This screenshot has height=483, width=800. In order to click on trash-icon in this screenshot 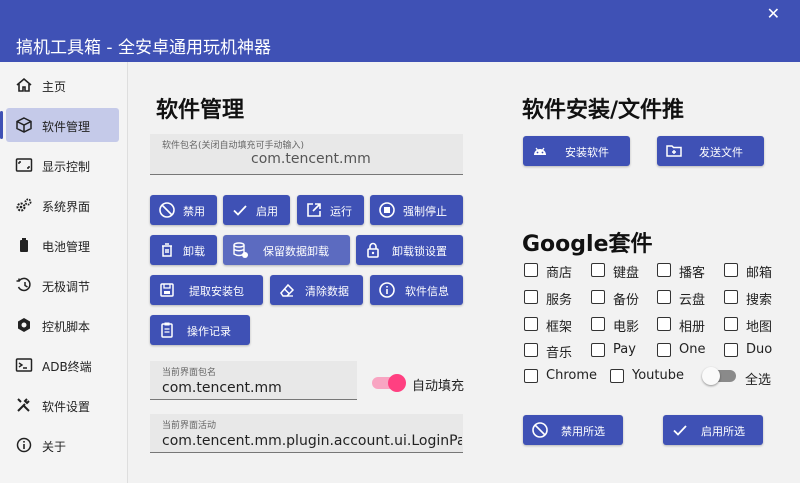, I will do `click(167, 250)`.